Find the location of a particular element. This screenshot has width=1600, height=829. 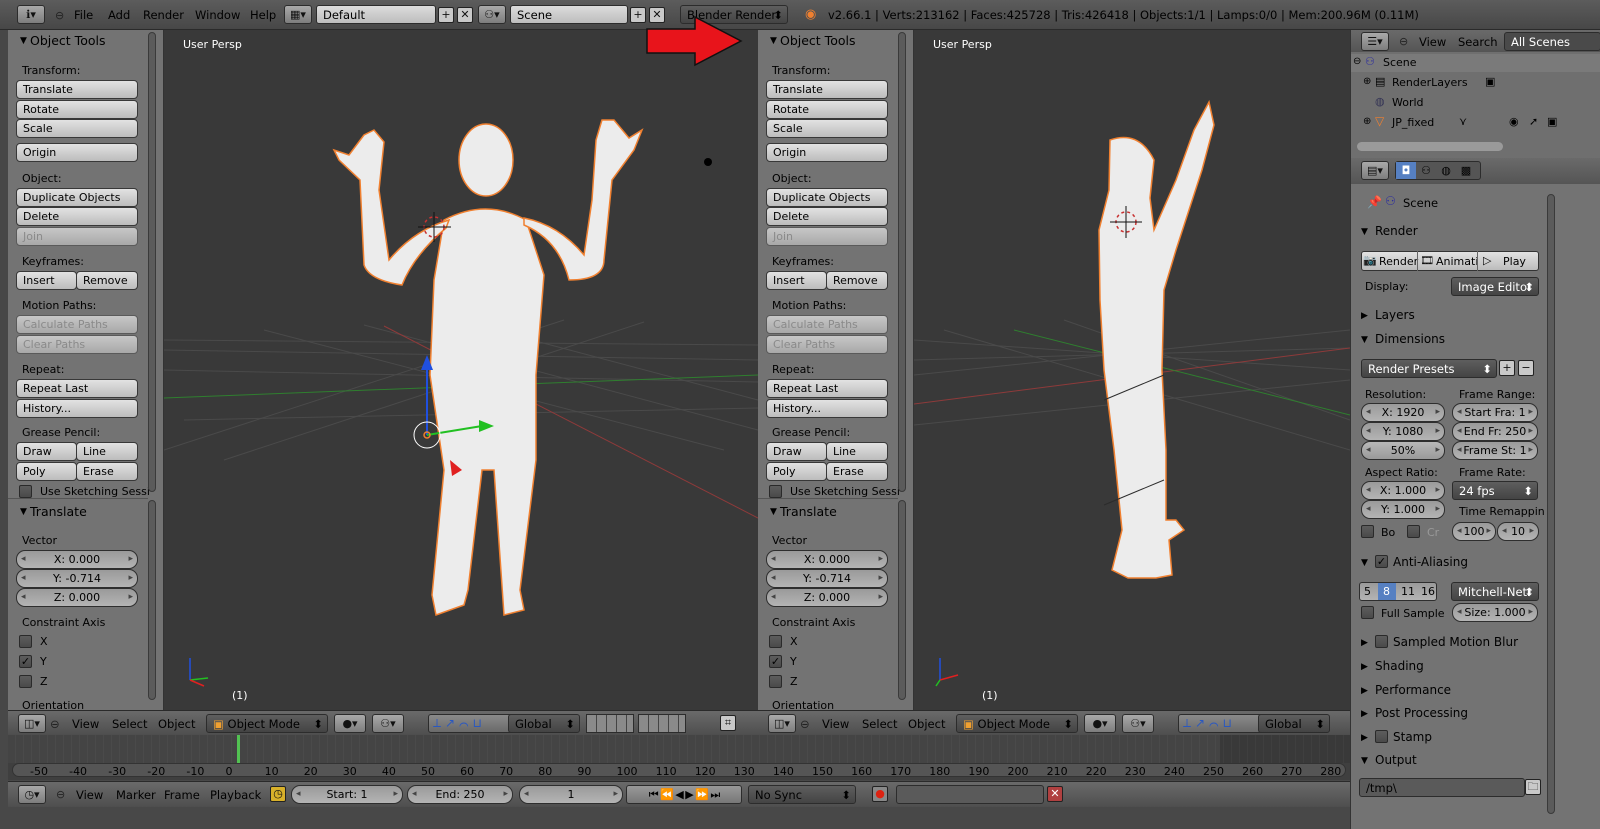

right-grease-poly-button: Poly is located at coordinates (796, 471).